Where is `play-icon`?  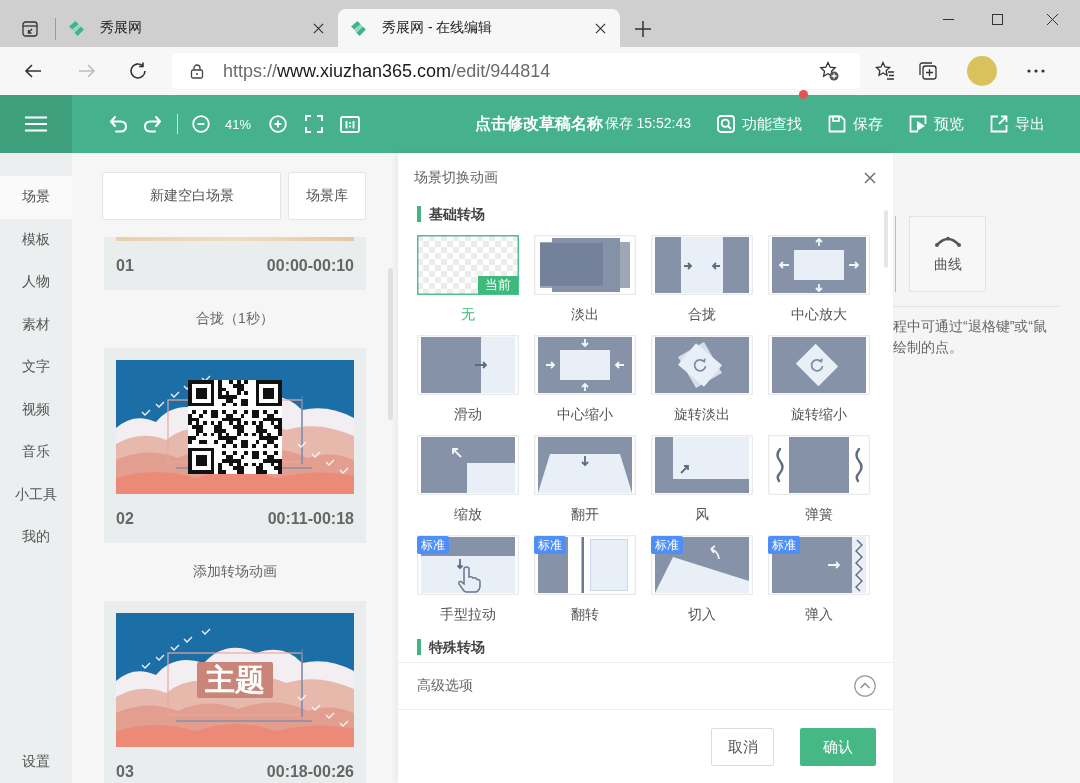 play-icon is located at coordinates (918, 124).